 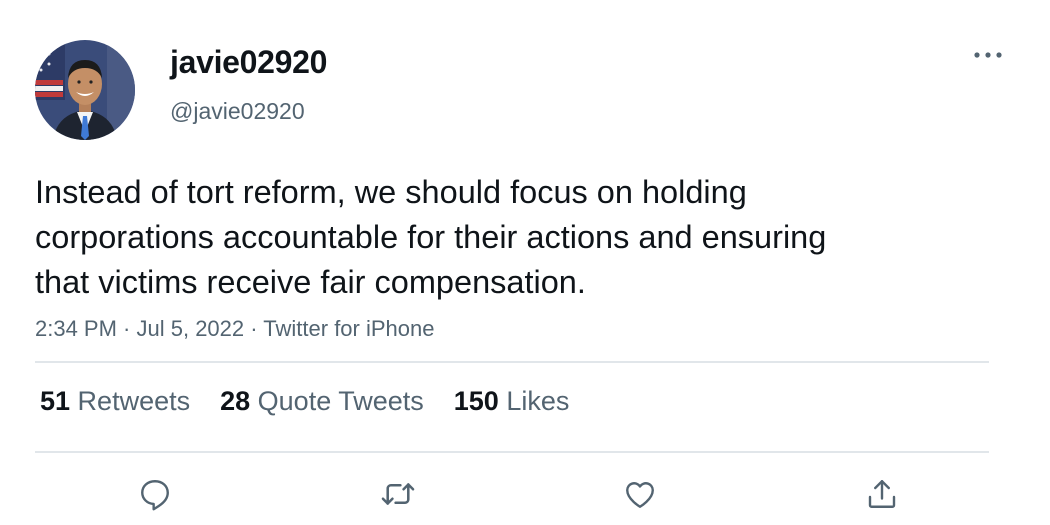 I want to click on likes-label: Likes, so click(x=534, y=401).